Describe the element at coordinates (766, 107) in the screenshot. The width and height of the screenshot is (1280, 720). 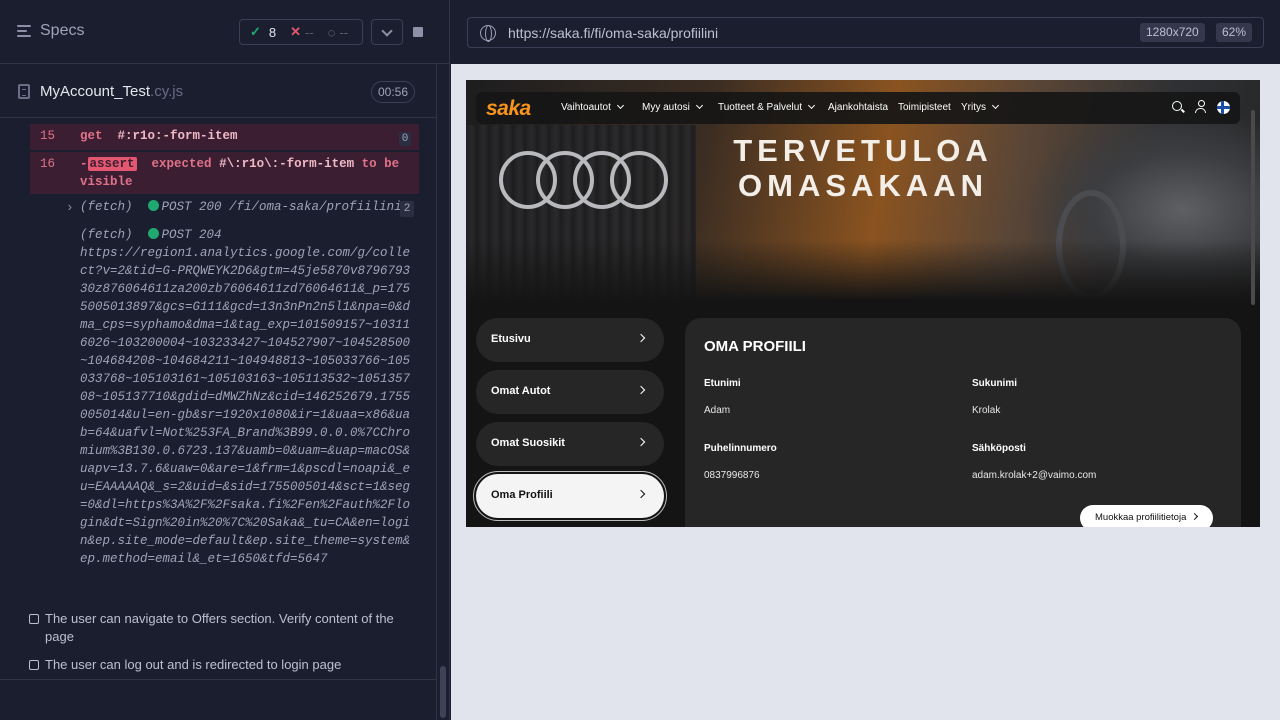
I see `nav-item-tuotteet: Tuotteet & Palvelut` at that location.